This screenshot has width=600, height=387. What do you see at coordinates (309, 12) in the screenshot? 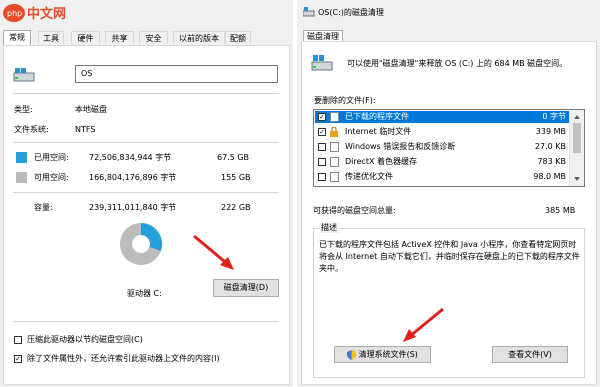
I see `cleanup-title-icon` at bounding box center [309, 12].